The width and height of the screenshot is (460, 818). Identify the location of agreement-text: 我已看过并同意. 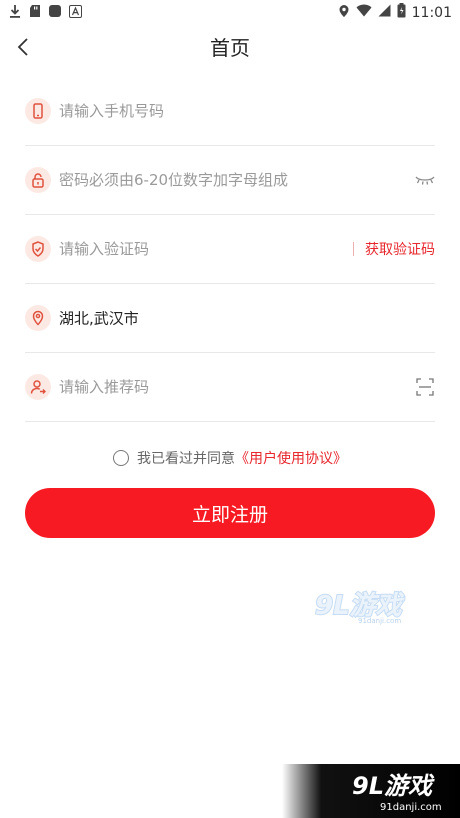
(186, 459).